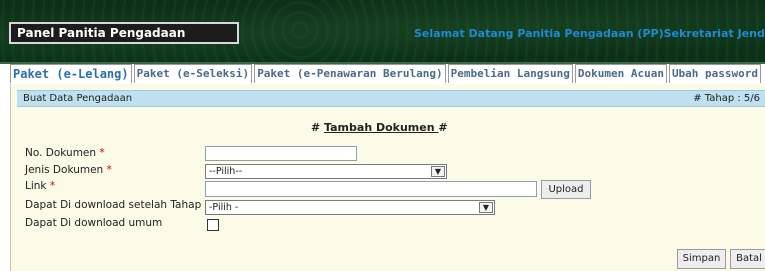  What do you see at coordinates (113, 205) in the screenshot?
I see `download-tahap-label: Dapat Di download setelah Tahap` at bounding box center [113, 205].